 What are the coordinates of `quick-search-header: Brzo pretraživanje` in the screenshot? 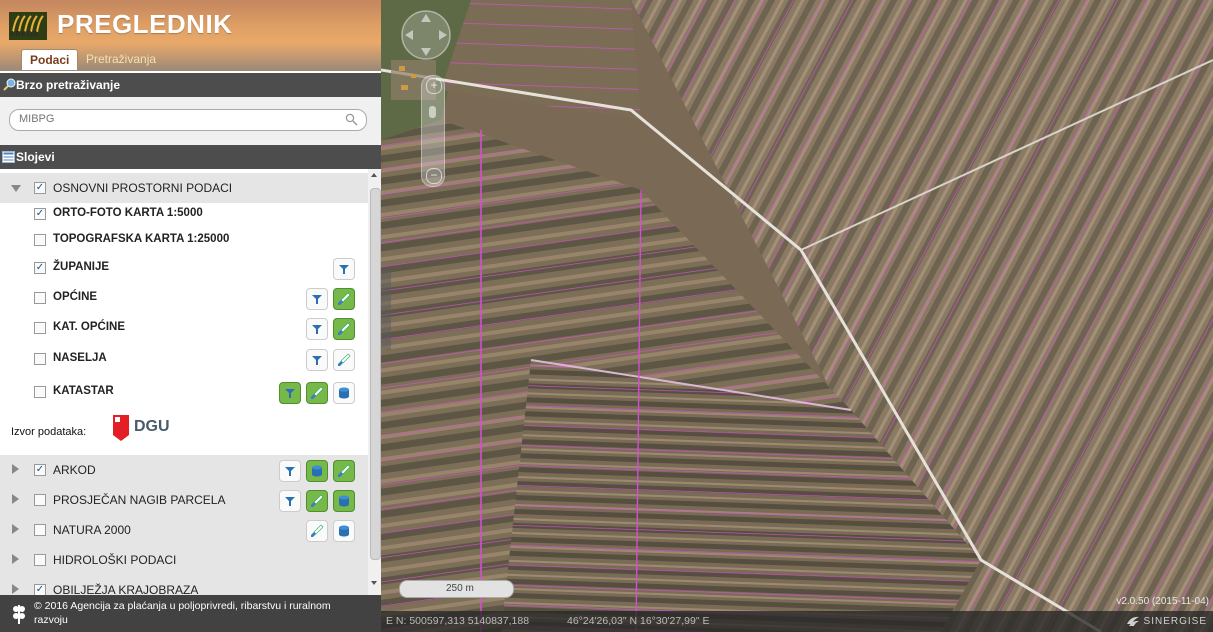 It's located at (190, 85).